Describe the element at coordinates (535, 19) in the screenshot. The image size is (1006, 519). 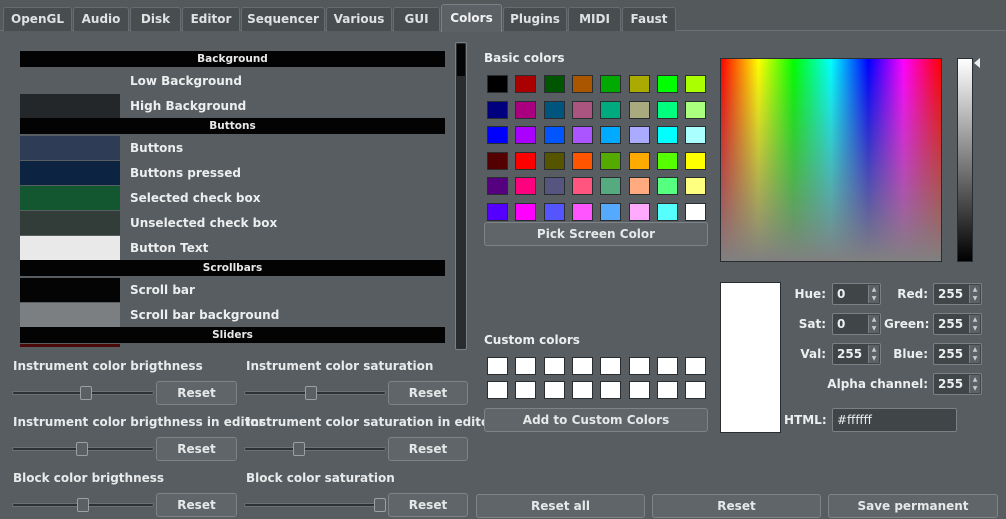
I see `tab-plugins: Plugins` at that location.